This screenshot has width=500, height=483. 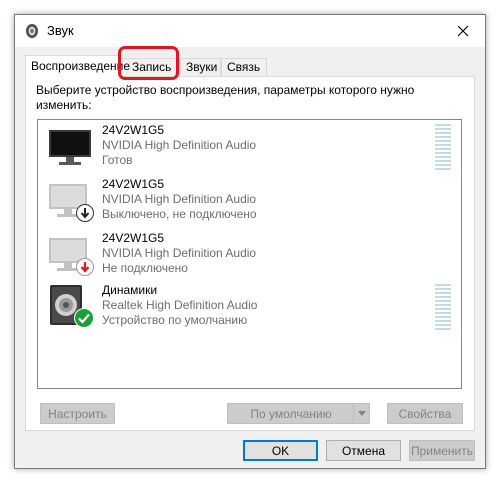 I want to click on speaker-app-icon, so click(x=32, y=31).